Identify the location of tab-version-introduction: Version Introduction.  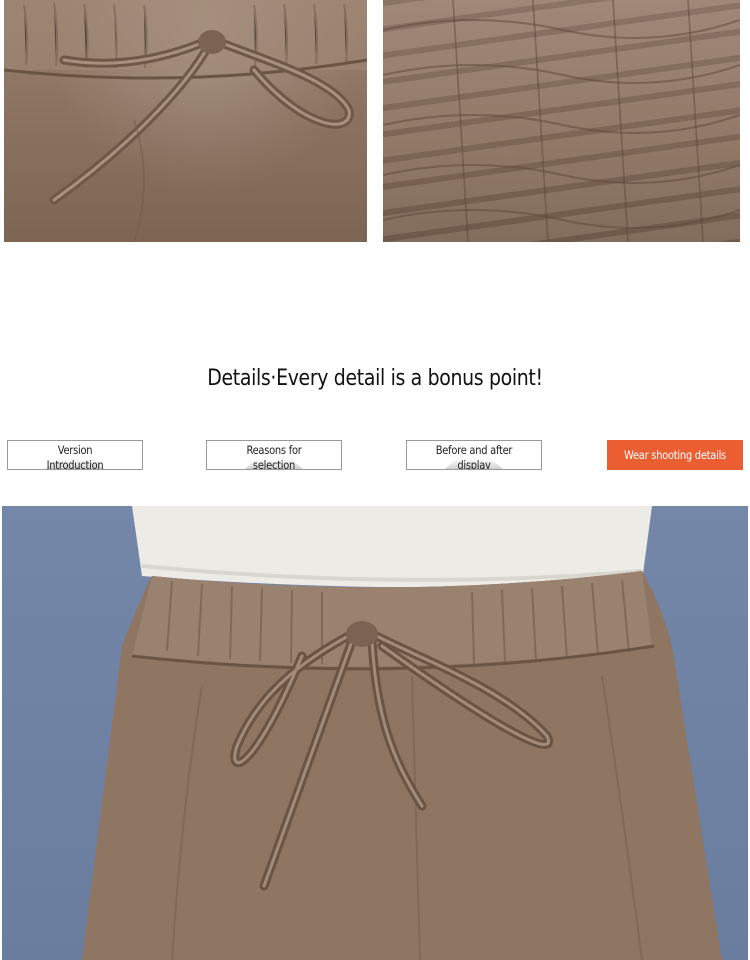
(75, 455).